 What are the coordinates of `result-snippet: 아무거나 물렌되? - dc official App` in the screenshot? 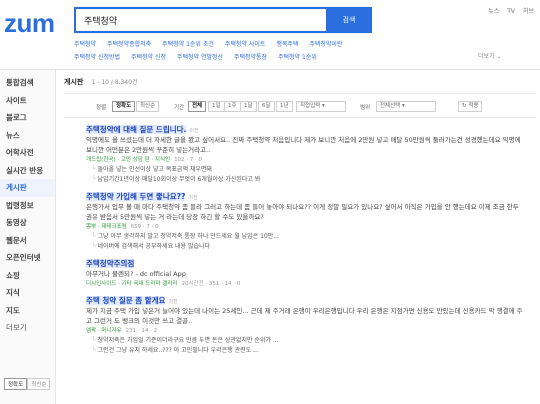 It's located at (136, 274).